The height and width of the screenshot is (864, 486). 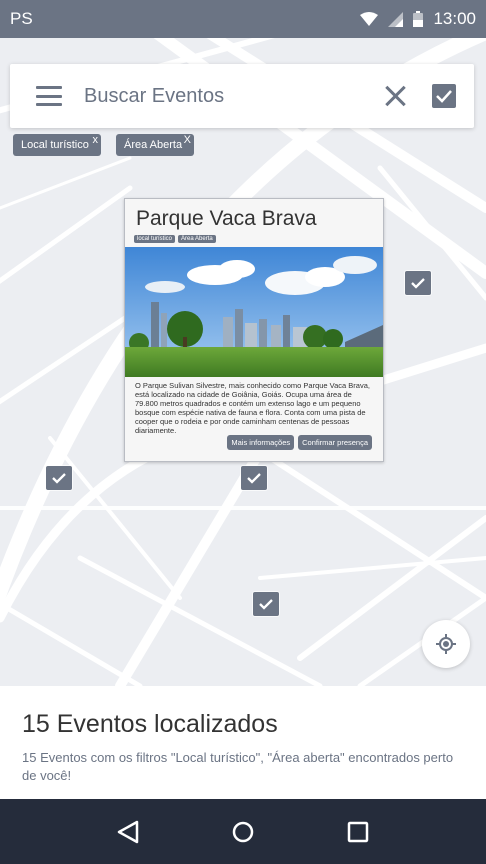 What do you see at coordinates (21, 18) in the screenshot?
I see `carrier-label: PS` at bounding box center [21, 18].